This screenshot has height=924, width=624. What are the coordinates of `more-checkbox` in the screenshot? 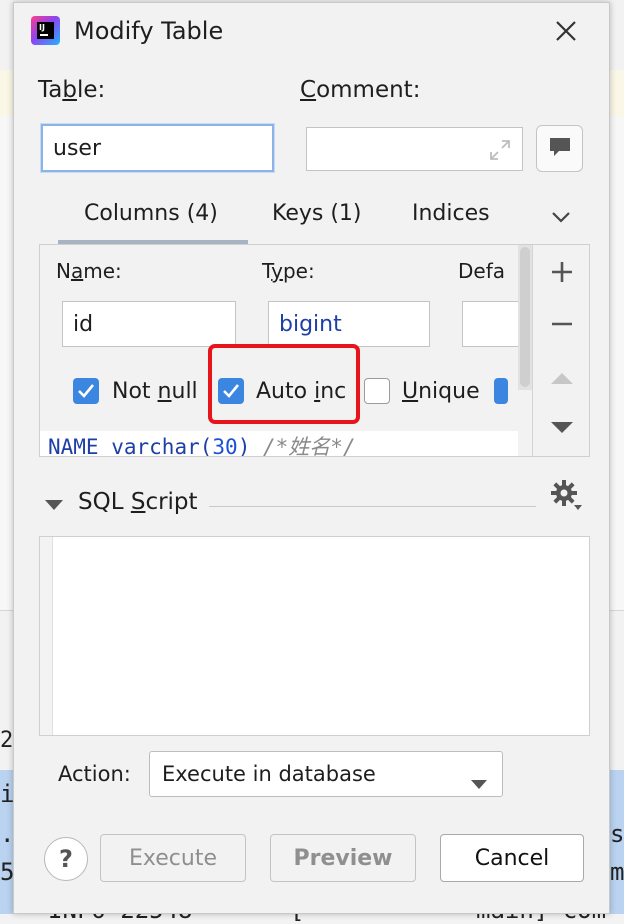 It's located at (501, 391).